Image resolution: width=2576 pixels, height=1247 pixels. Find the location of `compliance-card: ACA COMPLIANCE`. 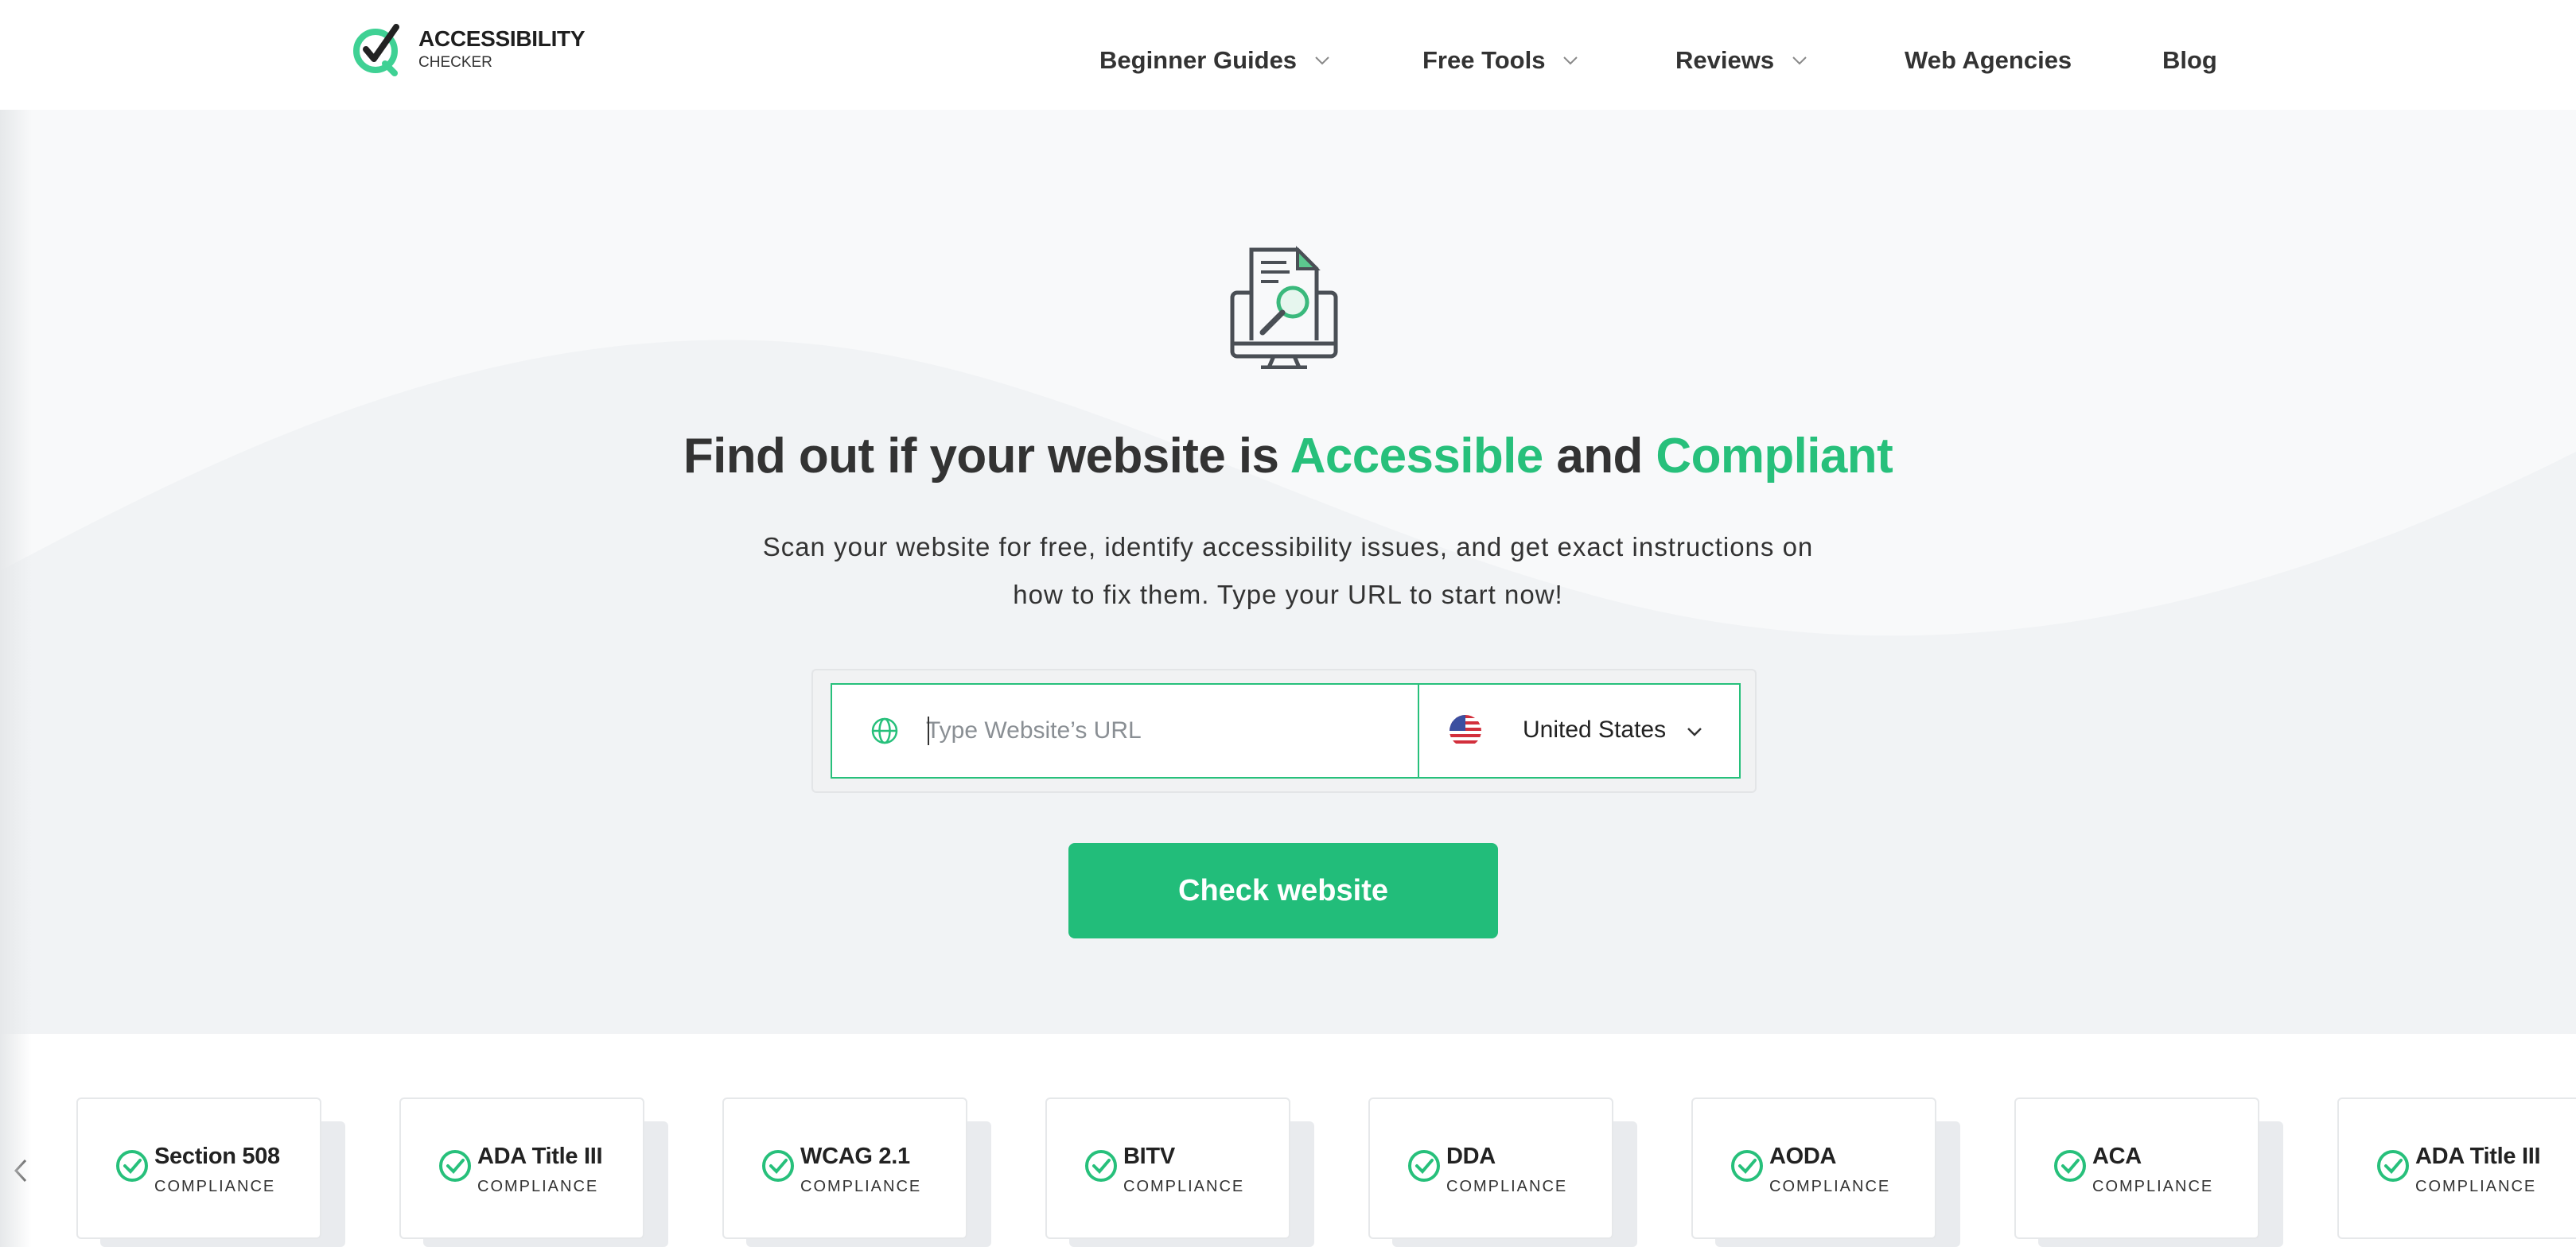

compliance-card: ACA COMPLIANCE is located at coordinates (2136, 1168).